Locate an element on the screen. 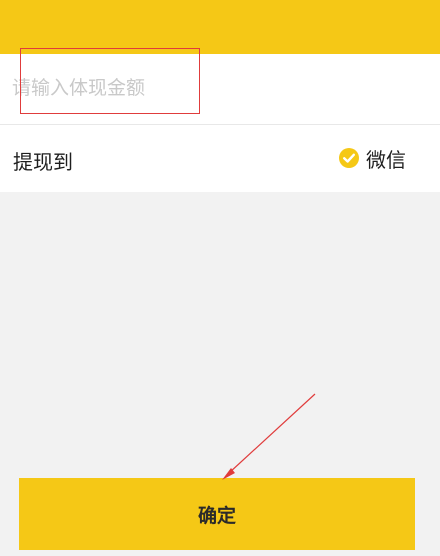 Image resolution: width=440 pixels, height=556 pixels. confirm-button: 确定 is located at coordinates (217, 514).